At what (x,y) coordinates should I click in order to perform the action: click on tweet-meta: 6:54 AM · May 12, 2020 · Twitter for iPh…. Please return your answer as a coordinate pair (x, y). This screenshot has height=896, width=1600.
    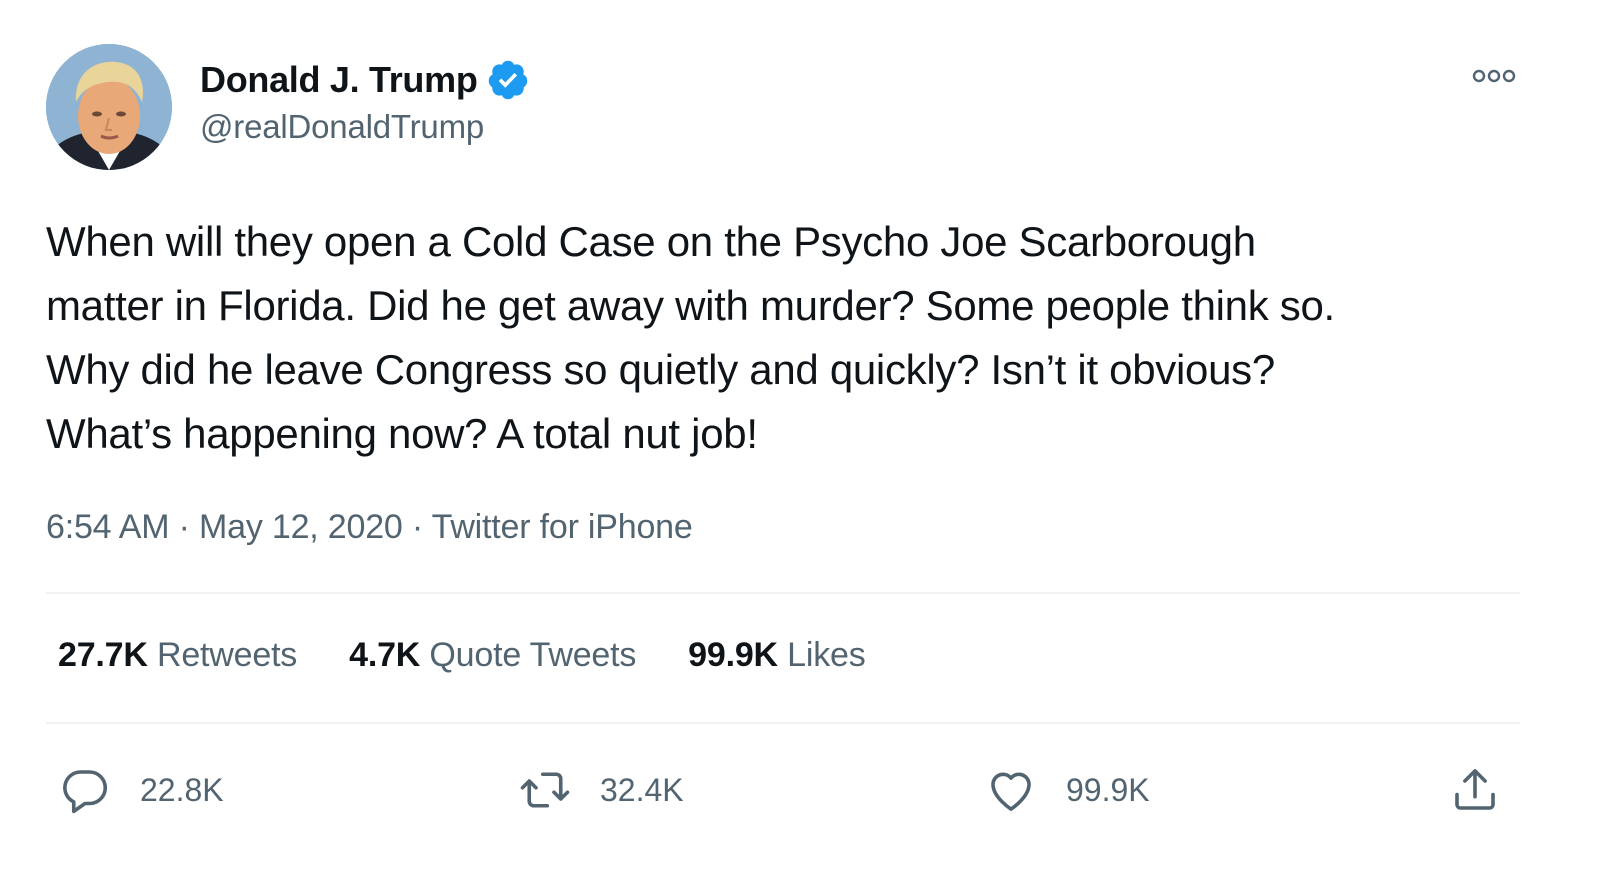
    Looking at the image, I should click on (369, 527).